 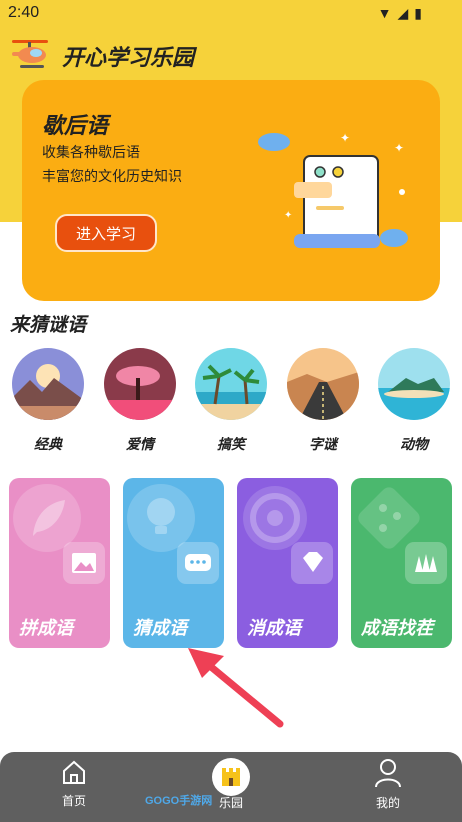 What do you see at coordinates (426, 563) in the screenshot?
I see `forest-icon` at bounding box center [426, 563].